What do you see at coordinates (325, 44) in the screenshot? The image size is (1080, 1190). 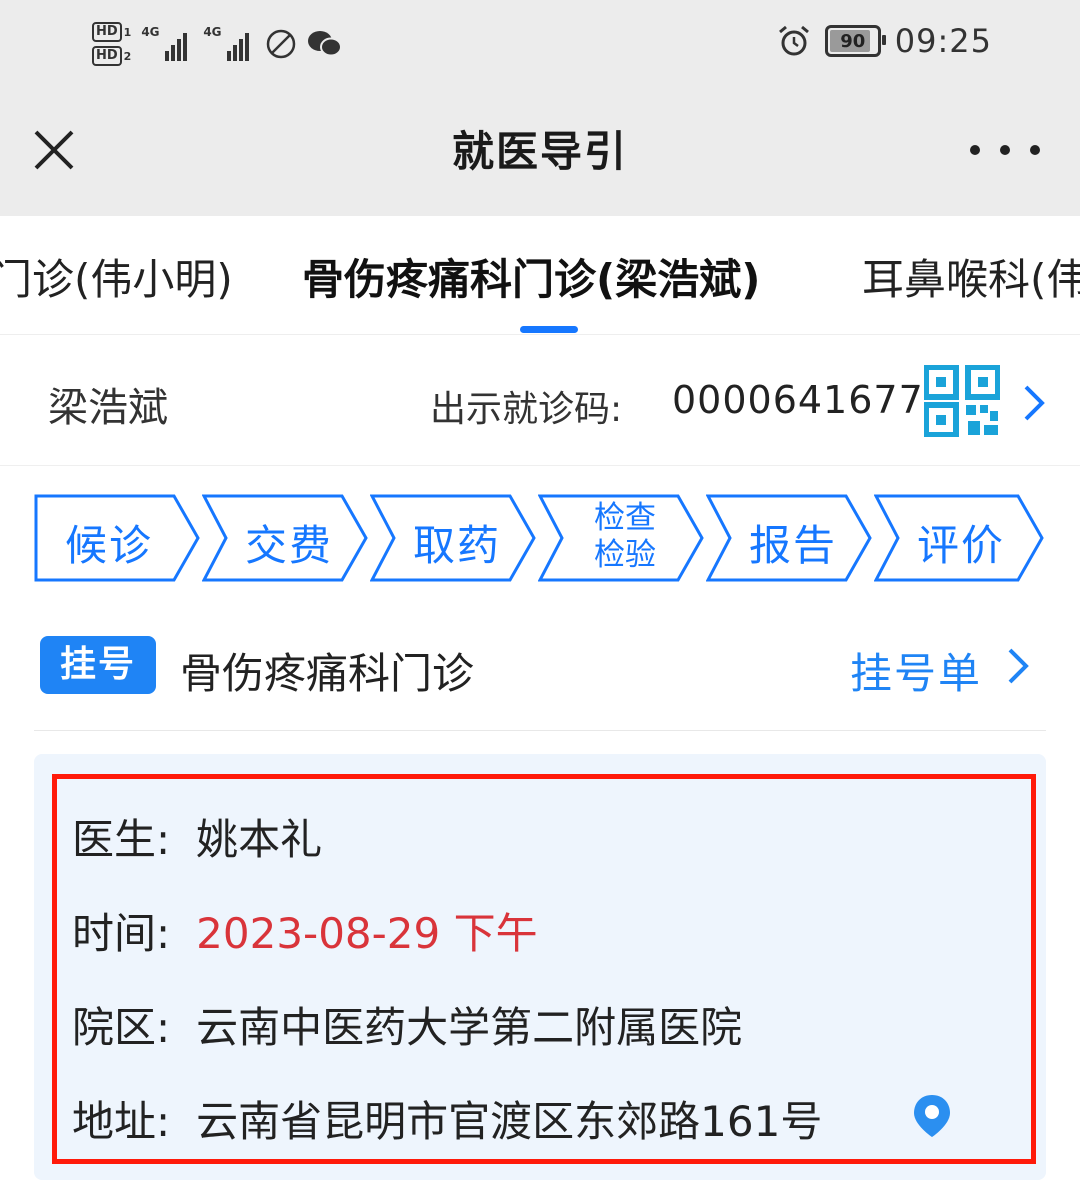 I see `wechat-icon` at bounding box center [325, 44].